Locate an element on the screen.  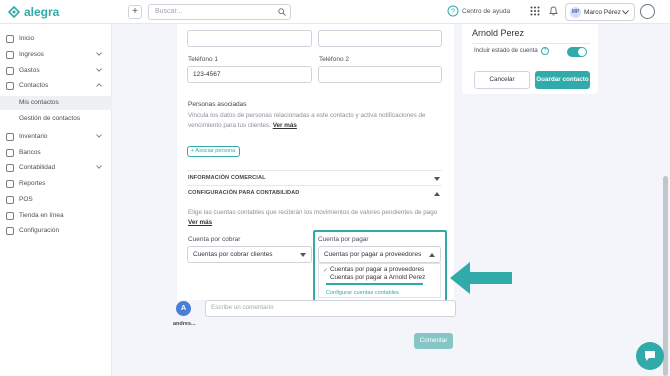
sidebar-item-configuracion: Configuración is located at coordinates (56, 231).